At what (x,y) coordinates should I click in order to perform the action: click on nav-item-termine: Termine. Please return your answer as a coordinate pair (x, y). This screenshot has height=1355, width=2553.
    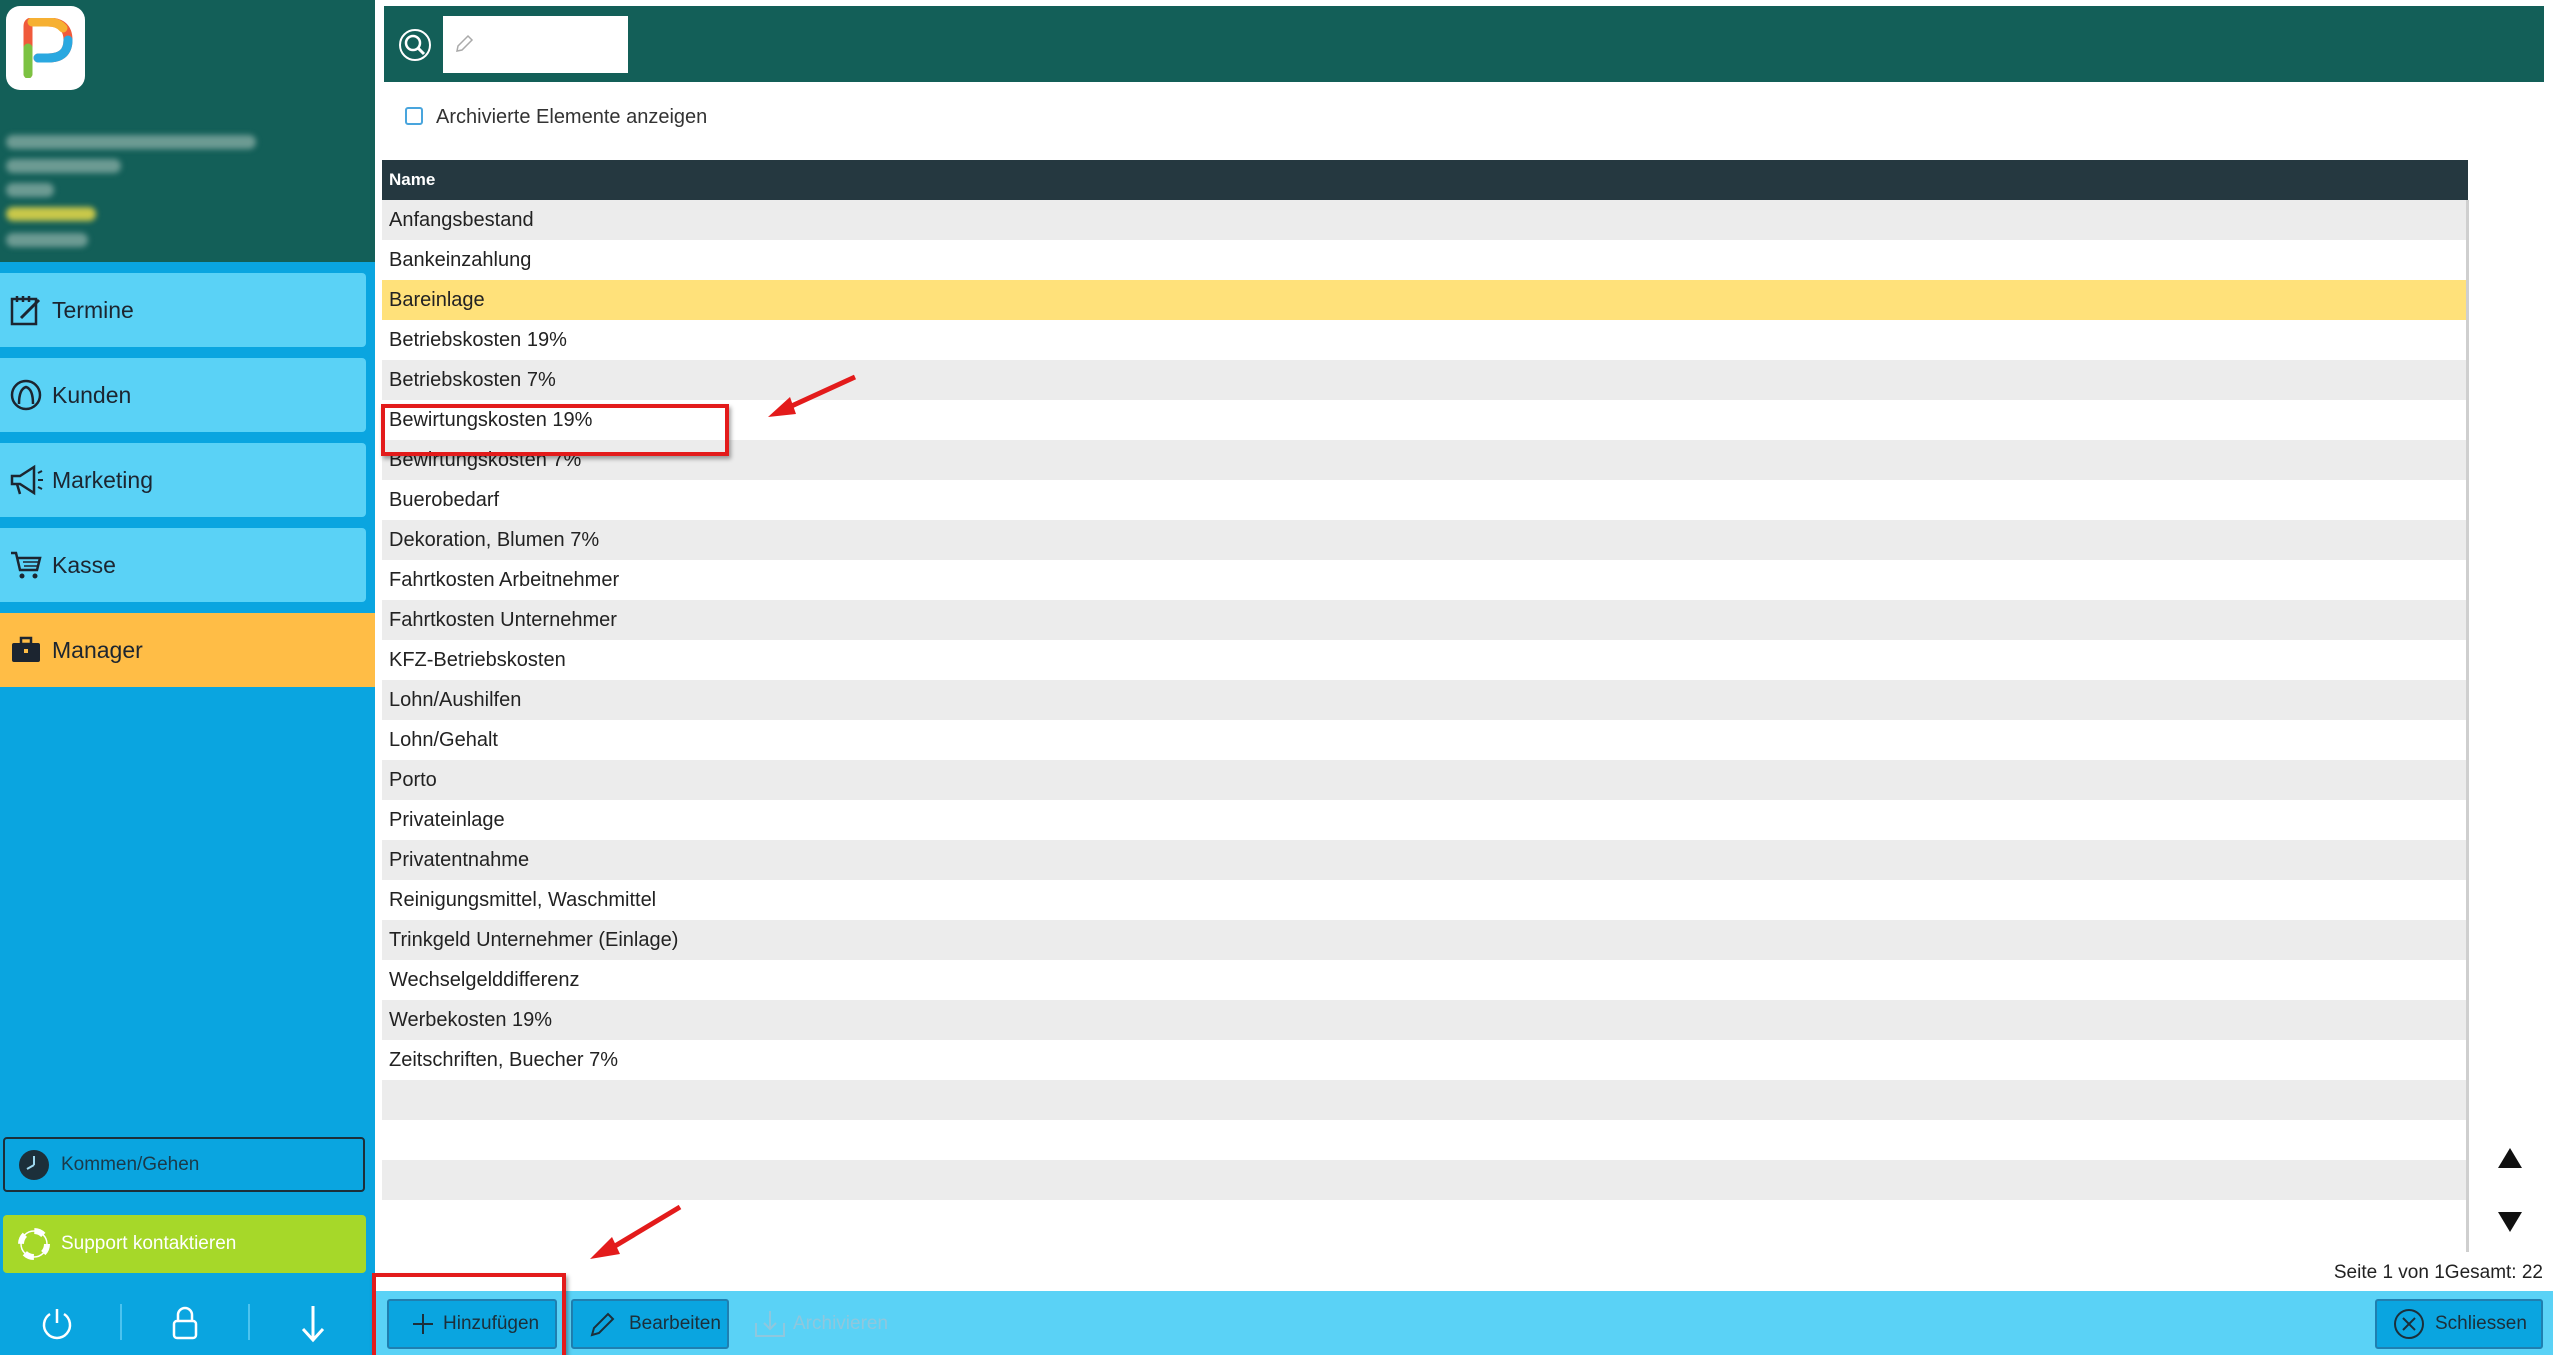
    Looking at the image, I should click on (183, 310).